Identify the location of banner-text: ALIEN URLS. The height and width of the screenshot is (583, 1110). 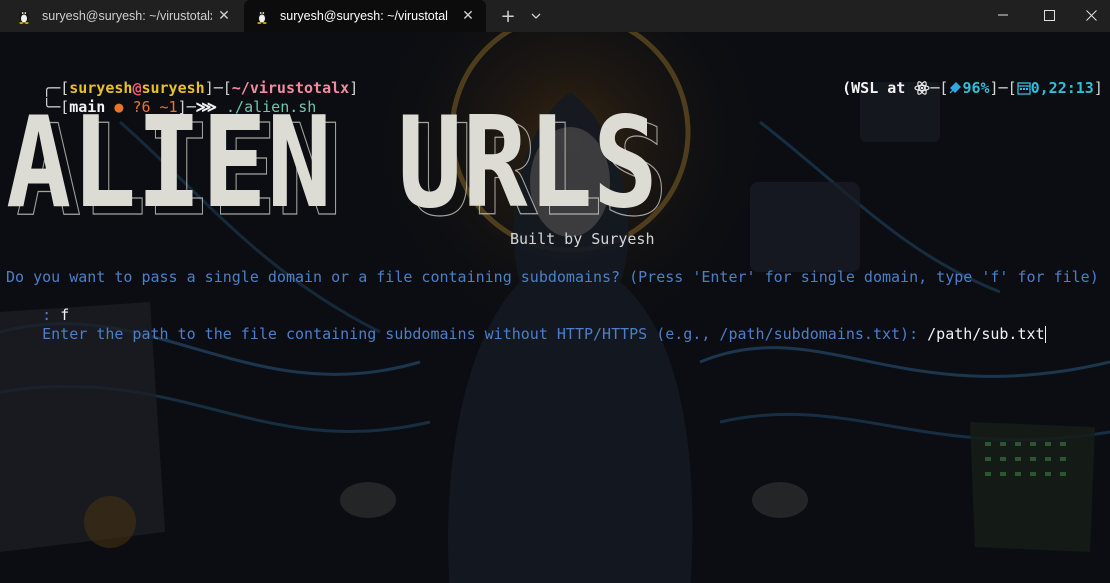
(332, 169).